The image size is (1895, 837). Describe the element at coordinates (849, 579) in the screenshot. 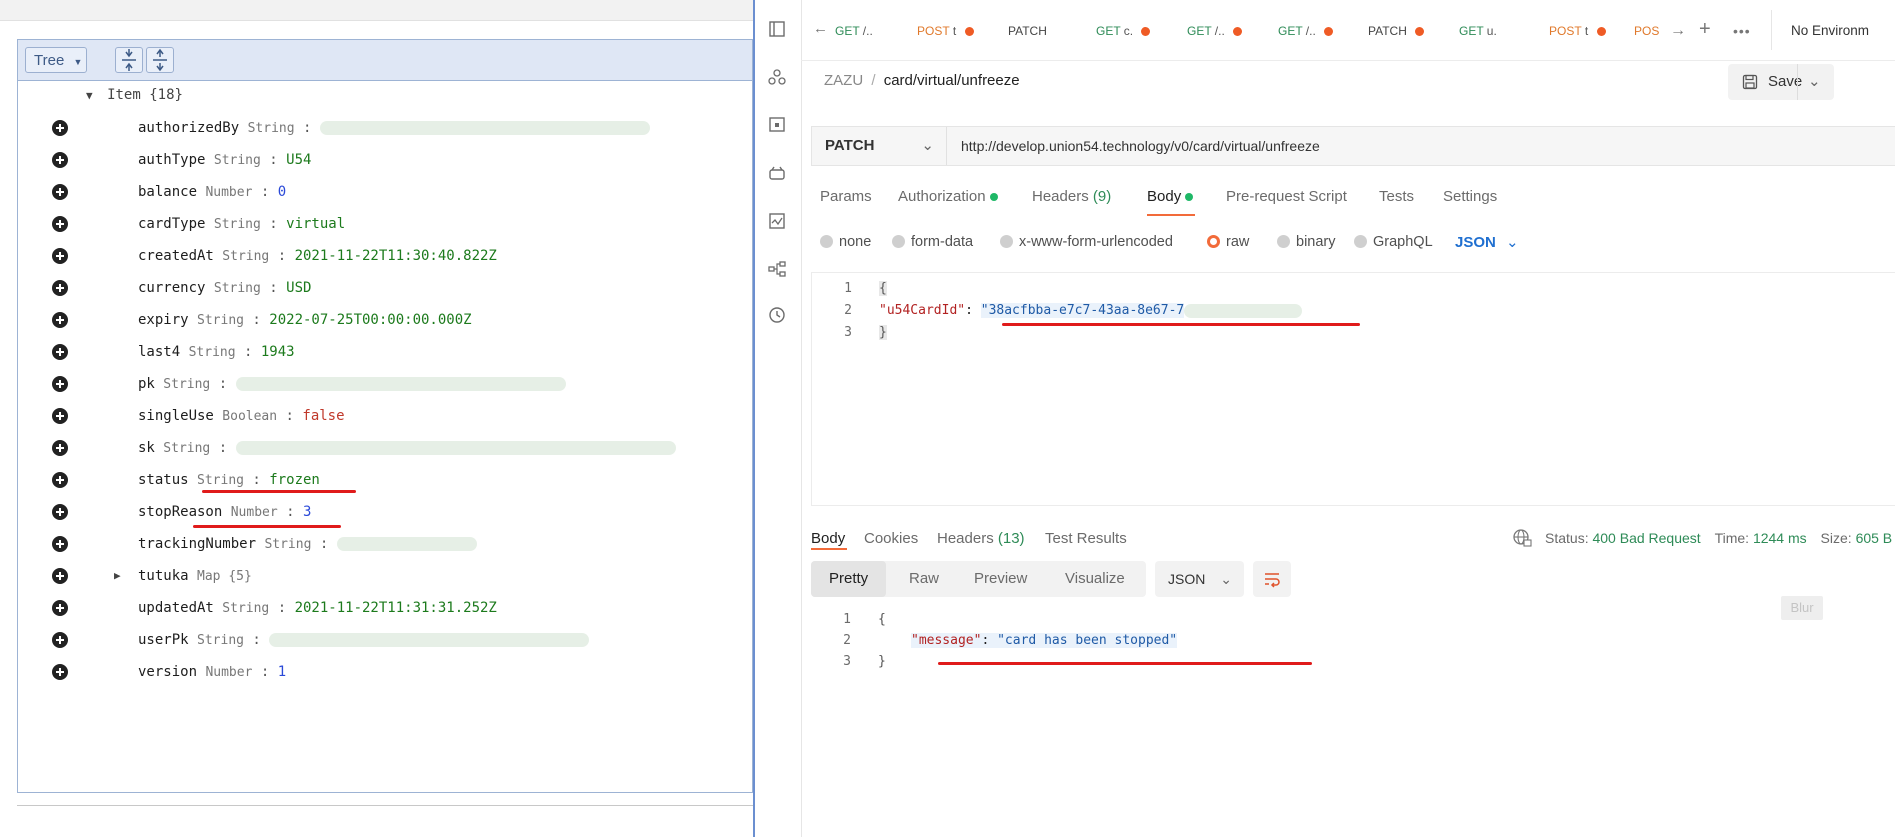

I see `view-pretty: Pretty` at that location.